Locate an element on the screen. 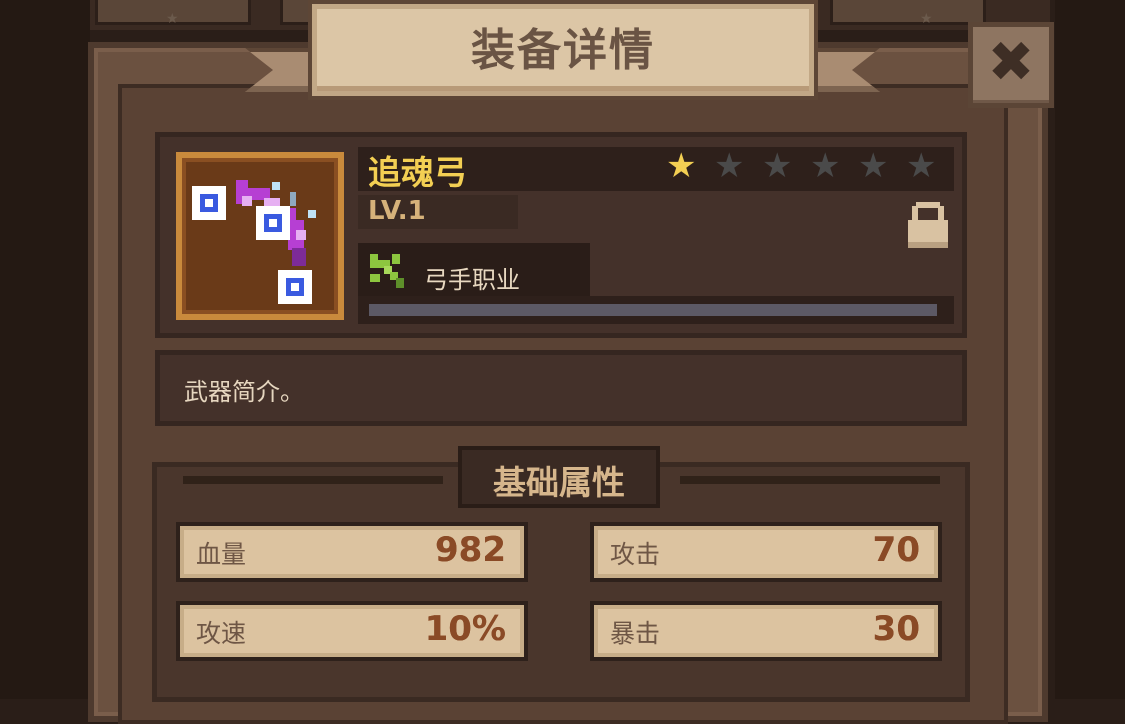 The width and height of the screenshot is (1125, 724). stat-label: 攻速 is located at coordinates (221, 633).